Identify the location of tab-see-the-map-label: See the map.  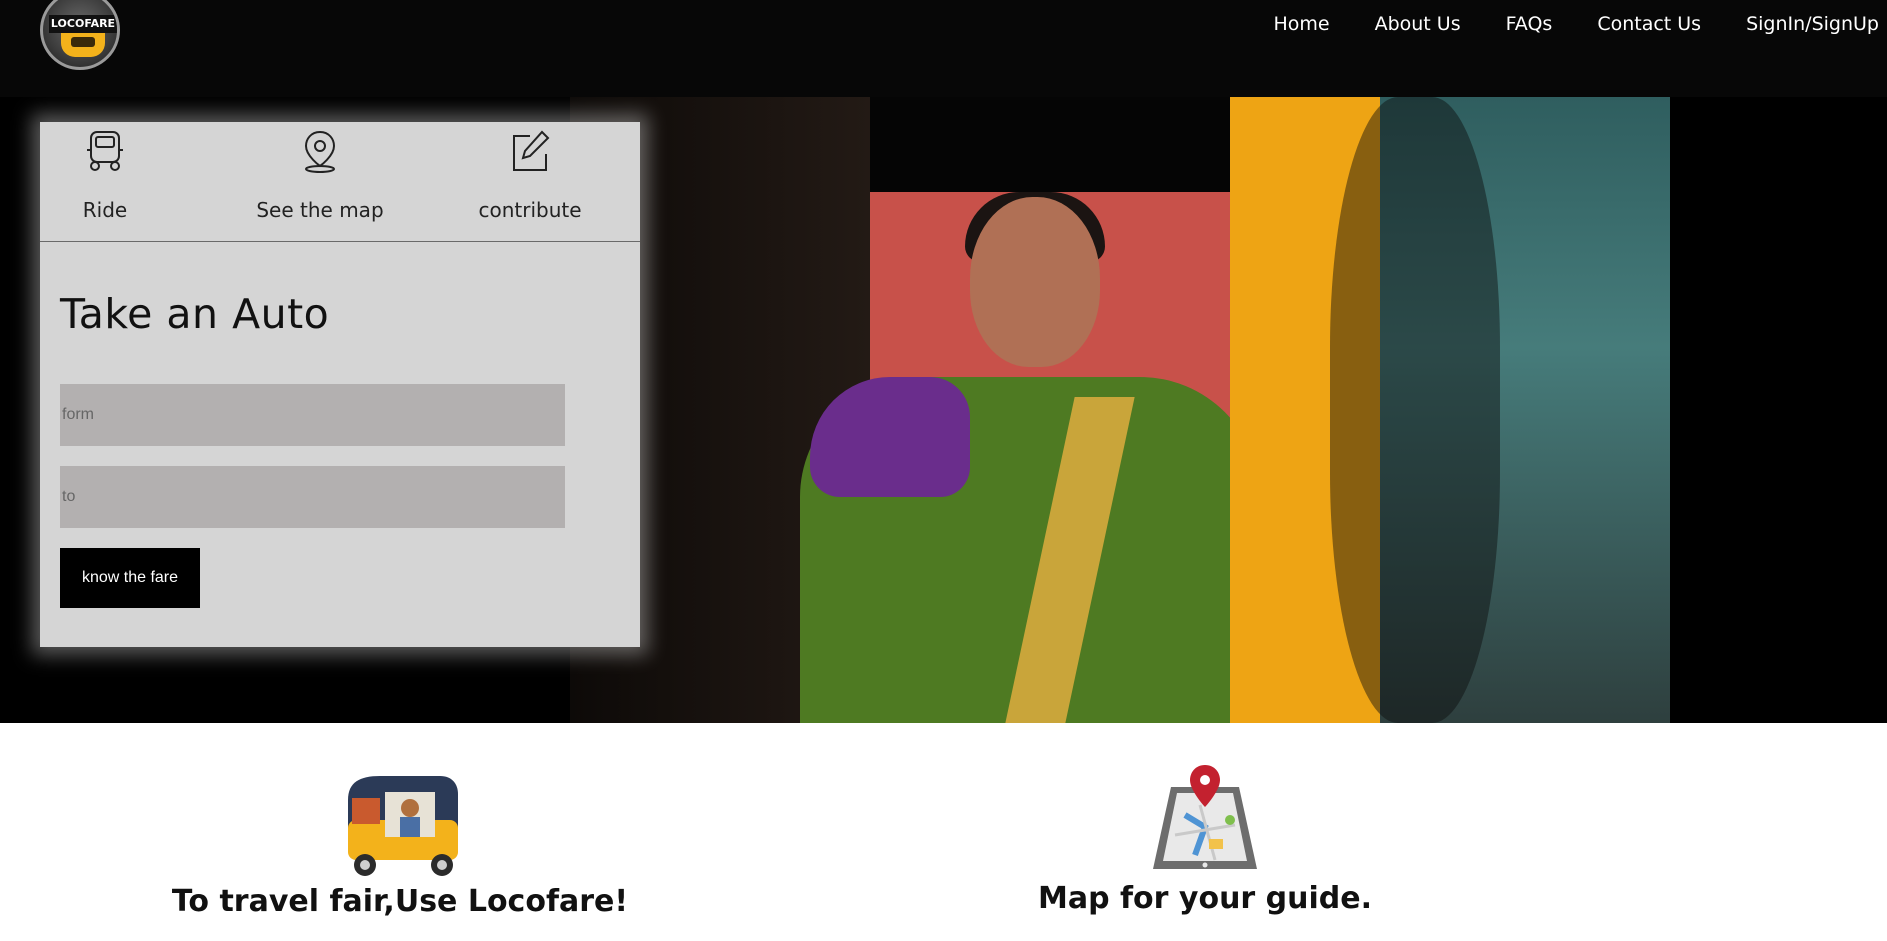
(320, 210).